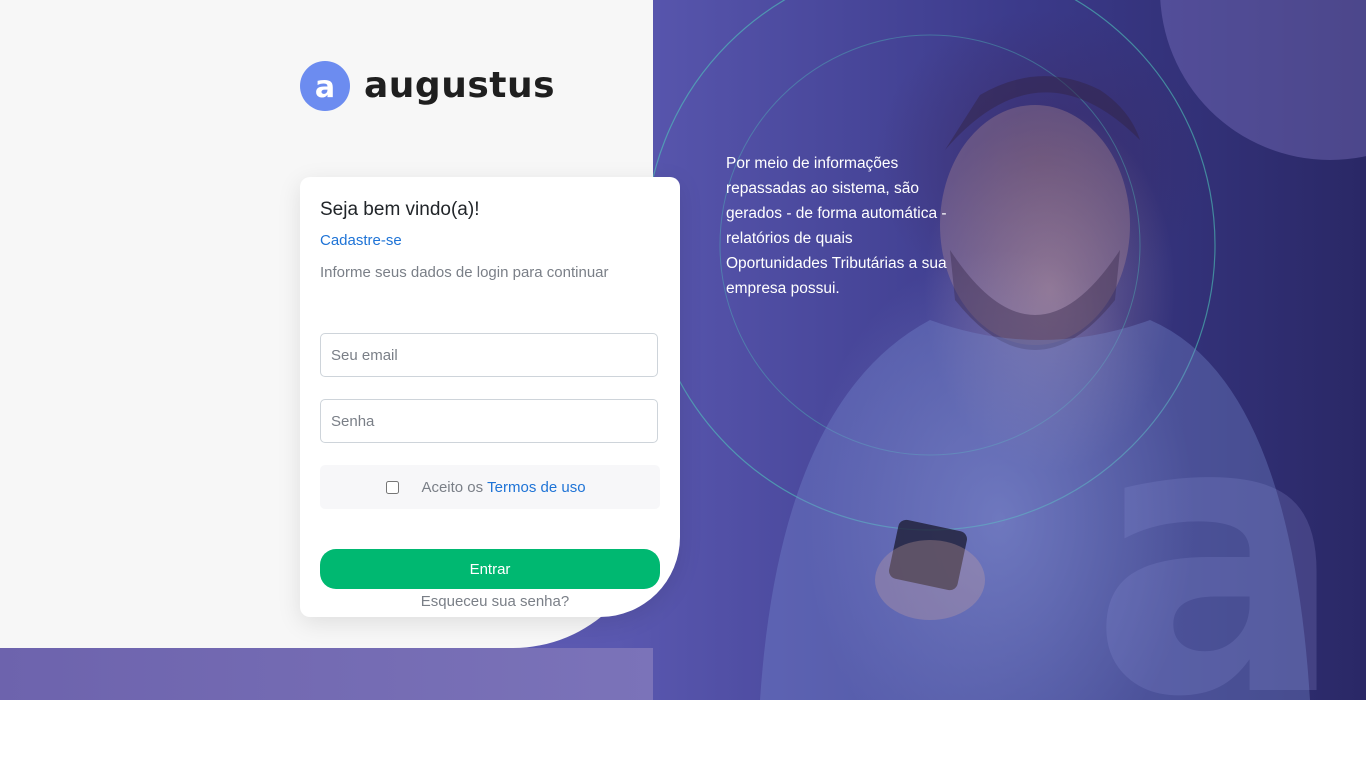 This screenshot has width=1366, height=768. Describe the element at coordinates (400, 209) in the screenshot. I see `login-title: Seja bem vindo(a)!` at that location.